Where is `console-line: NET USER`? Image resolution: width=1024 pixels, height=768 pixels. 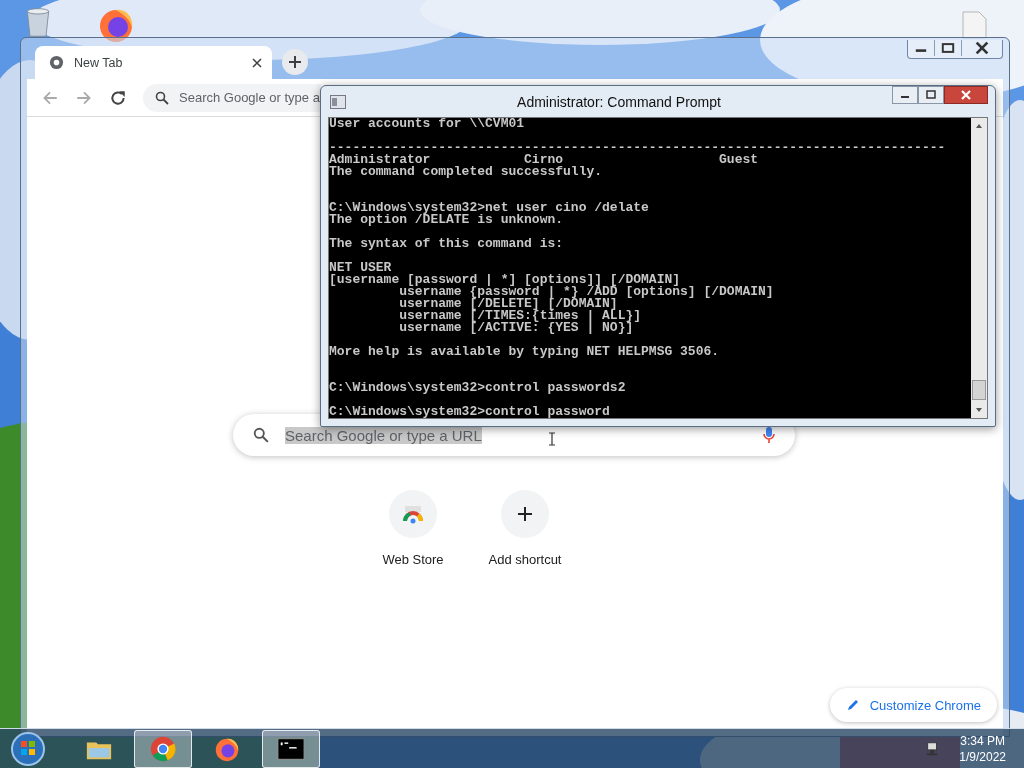
console-line: NET USER is located at coordinates (360, 268).